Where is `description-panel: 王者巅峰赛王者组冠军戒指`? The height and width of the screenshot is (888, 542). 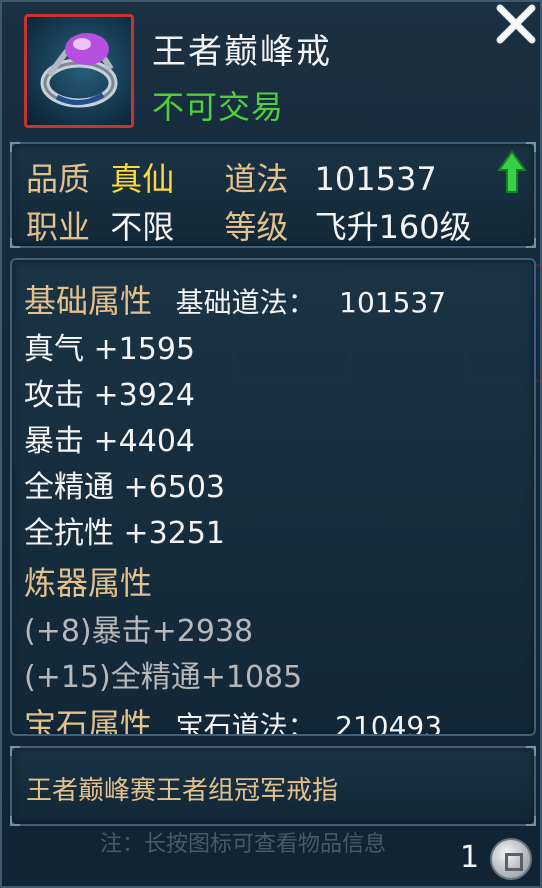 description-panel: 王者巅峰赛王者组冠军戒指 is located at coordinates (273, 786).